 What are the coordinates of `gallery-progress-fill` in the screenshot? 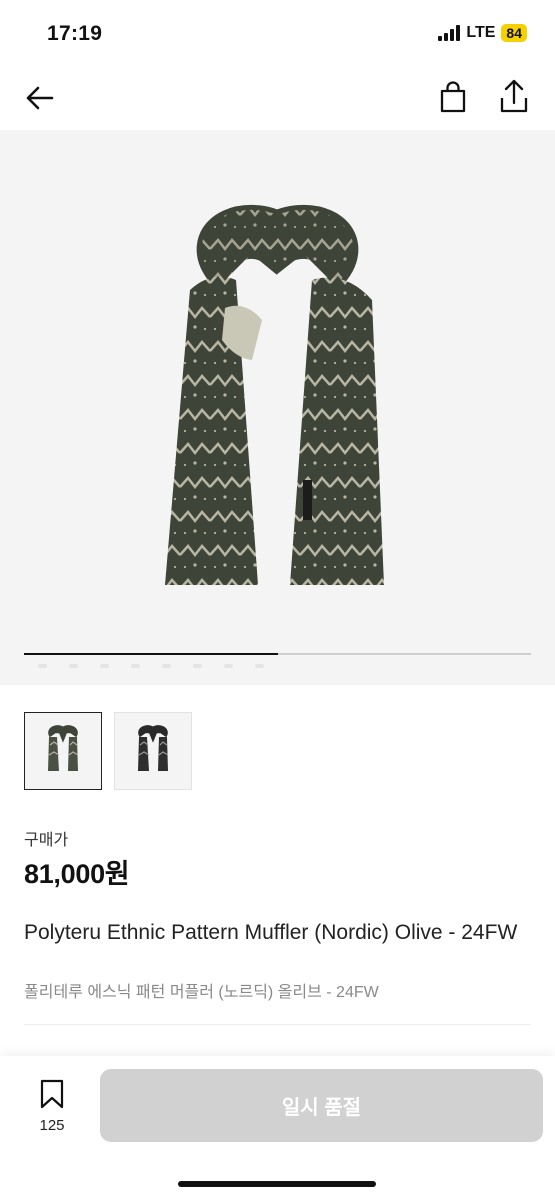 It's located at (151, 654).